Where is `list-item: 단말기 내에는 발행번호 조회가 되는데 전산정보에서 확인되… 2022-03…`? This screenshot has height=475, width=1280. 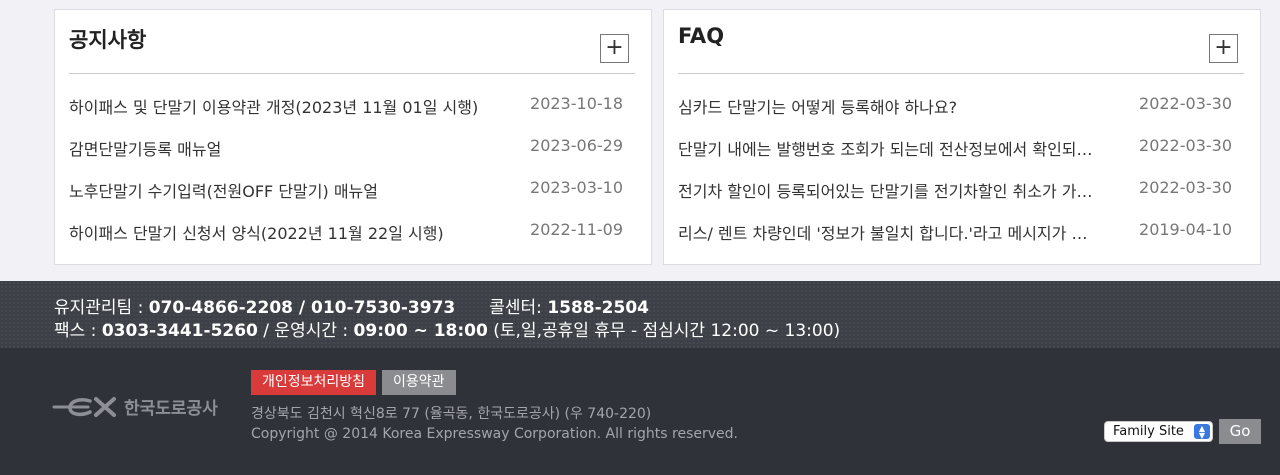
list-item: 단말기 내에는 발행번호 조회가 되는데 전산정보에서 확인되… 2022-03… is located at coordinates (955, 157).